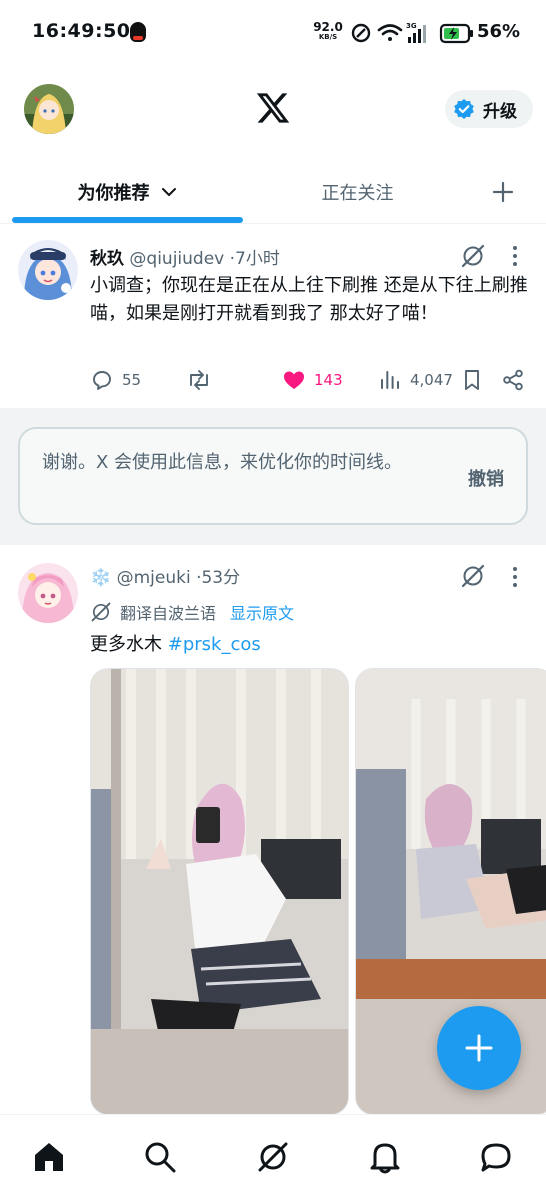 This screenshot has height=1200, width=546. Describe the element at coordinates (100, 578) in the screenshot. I see `tweet-author-name: ❄️` at that location.